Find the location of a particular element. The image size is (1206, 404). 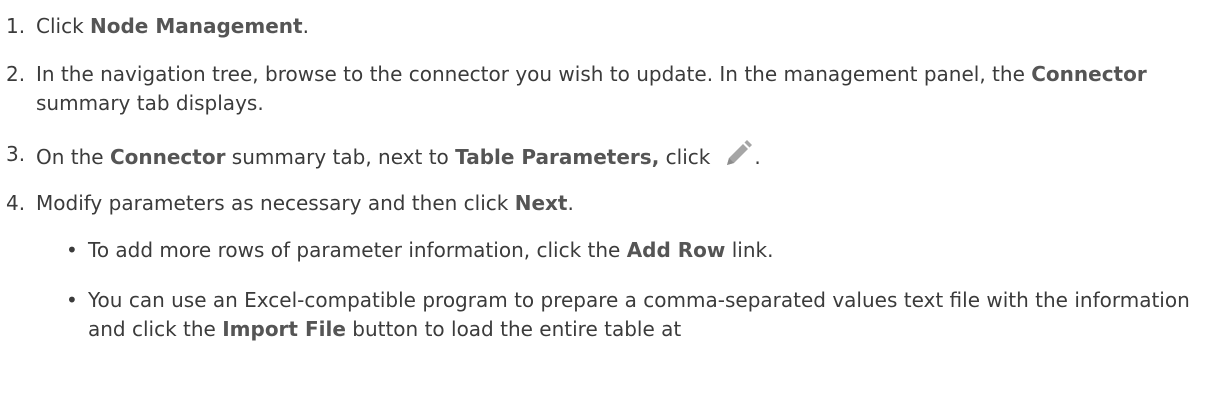

step-number: 1. is located at coordinates (16, 26).